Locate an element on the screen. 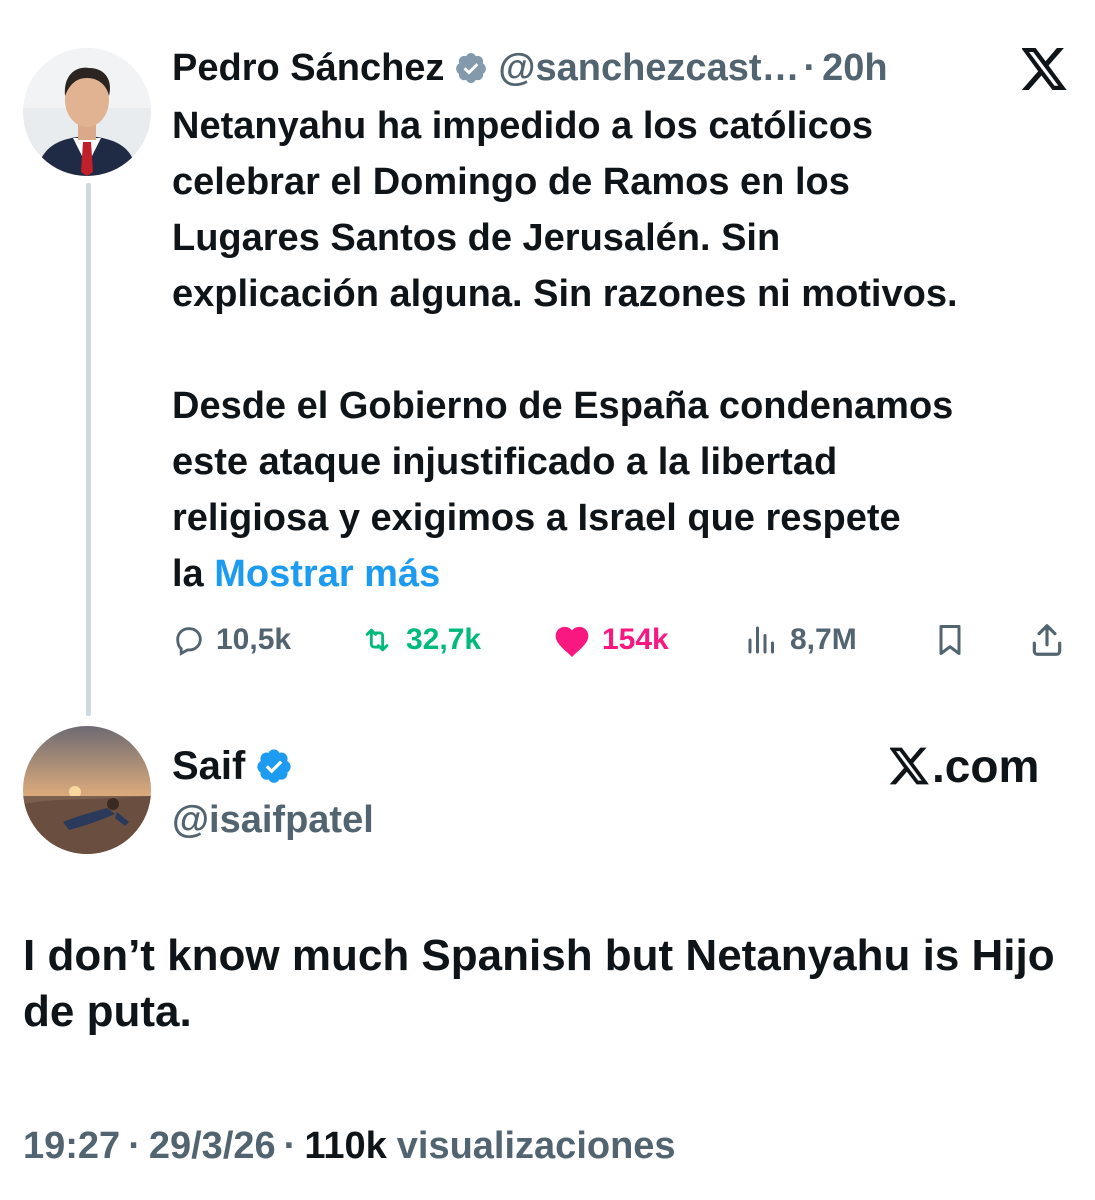 Image resolution: width=1095 pixels, height=1200 pixels. repost-icon is located at coordinates (377, 640).